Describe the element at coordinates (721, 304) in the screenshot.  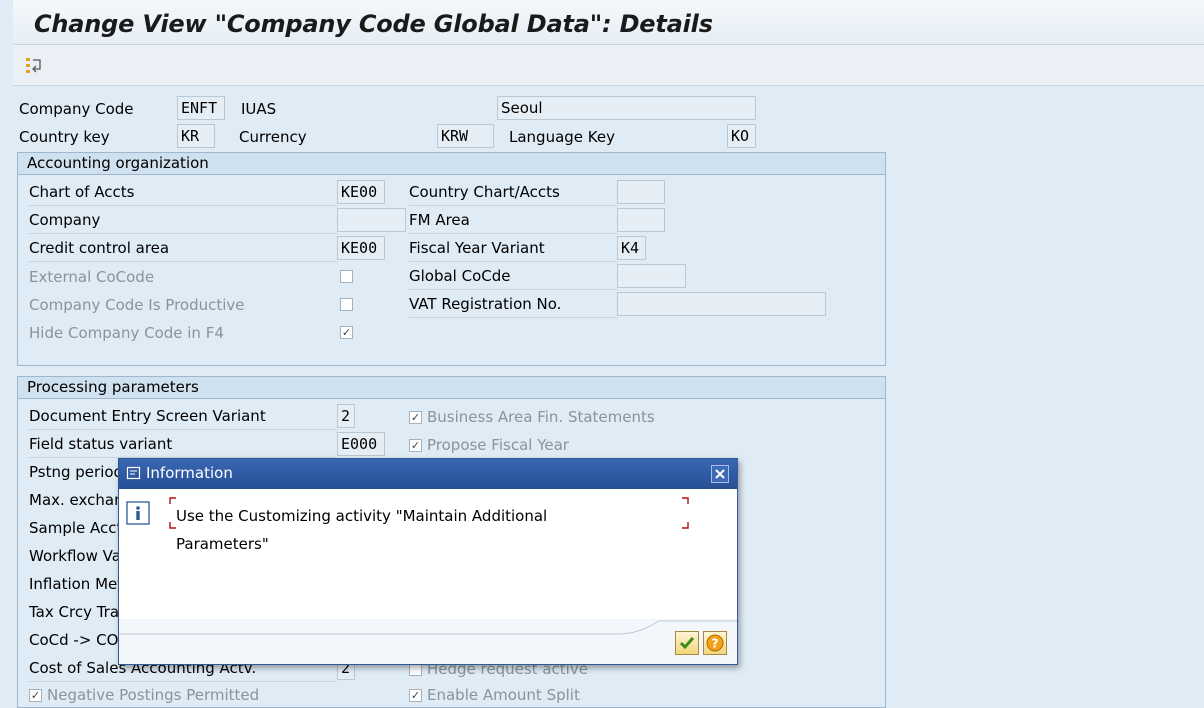
I see `vat-registration-field` at that location.